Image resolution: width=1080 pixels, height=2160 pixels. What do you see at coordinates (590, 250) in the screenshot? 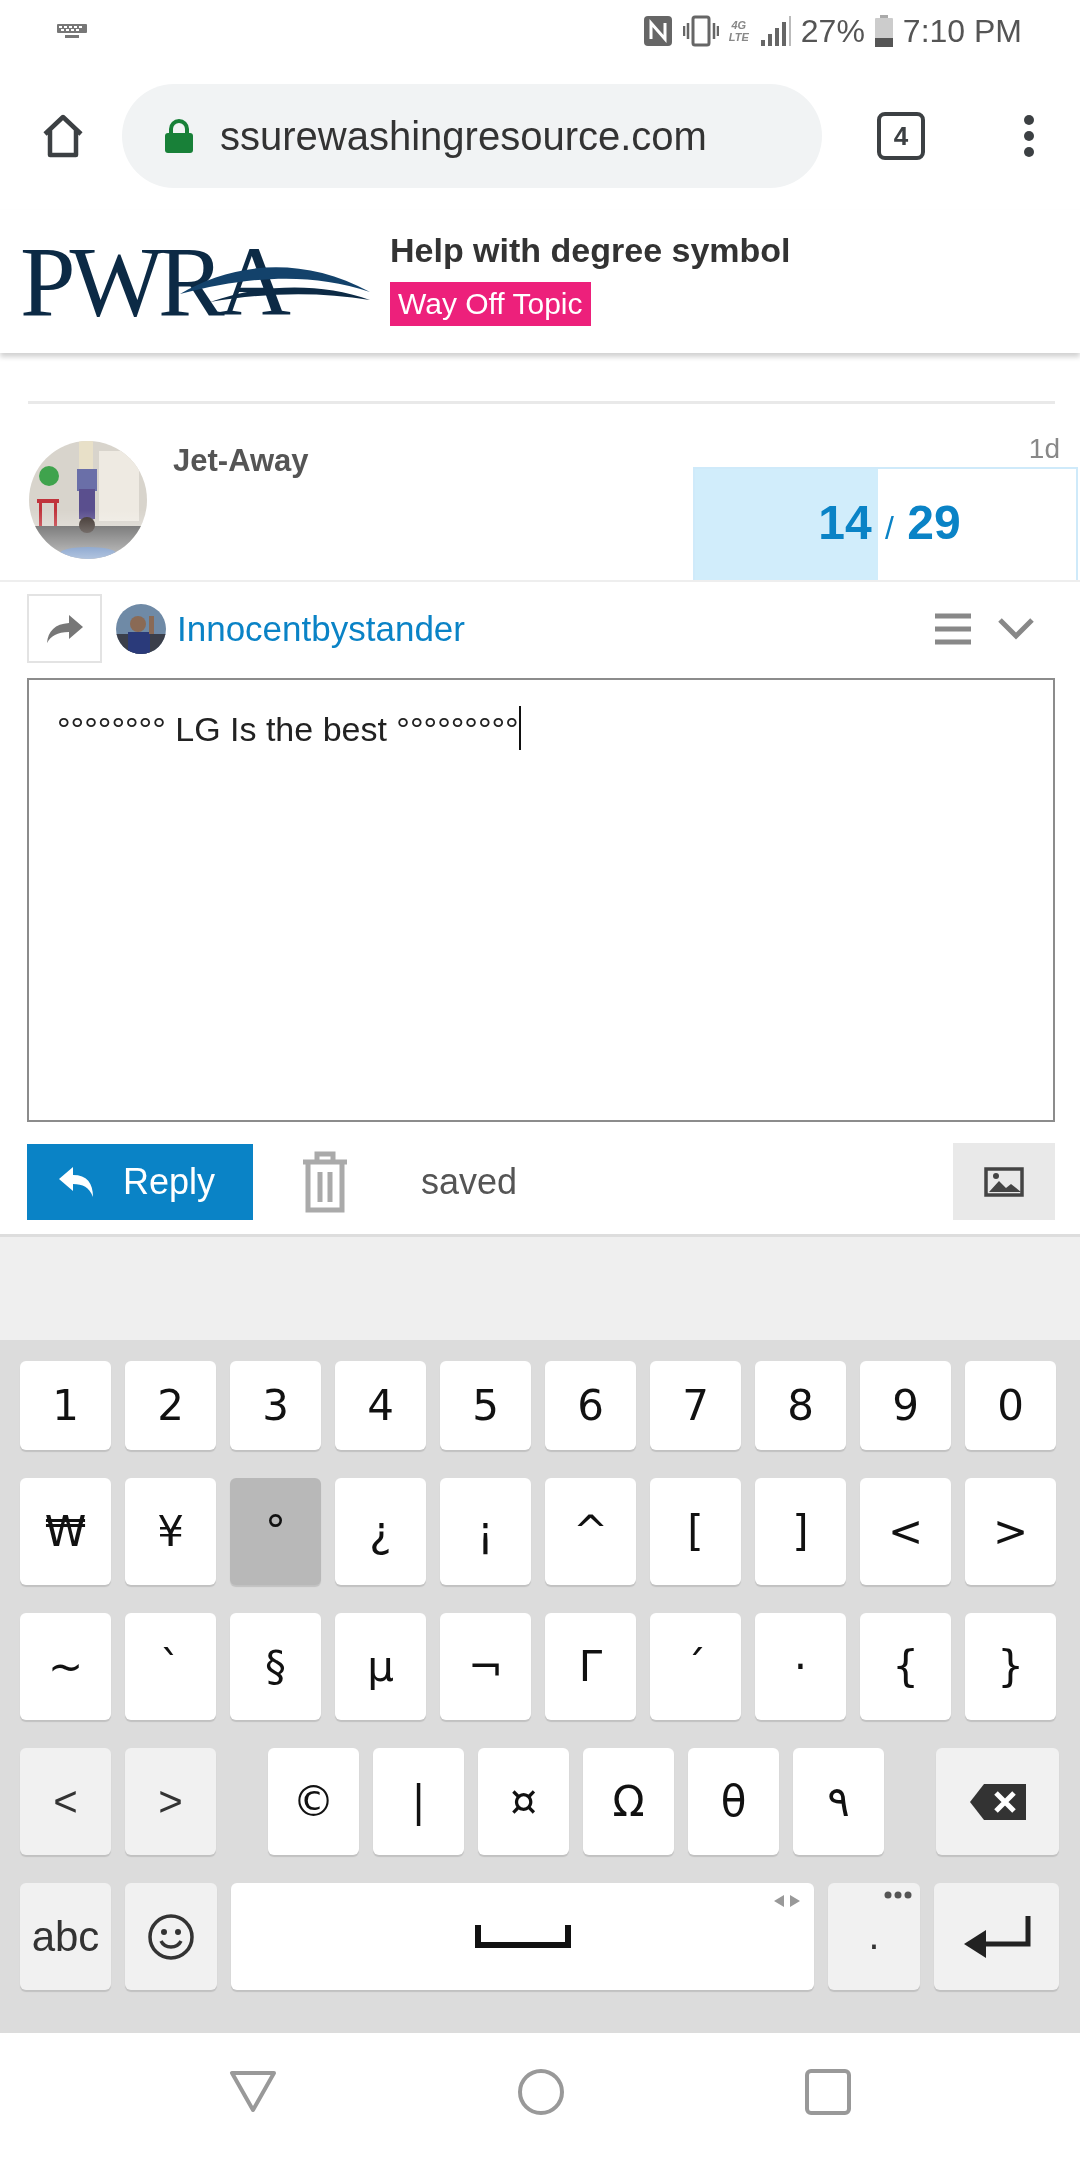
I see `topic-title: Help with degree symbol` at bounding box center [590, 250].